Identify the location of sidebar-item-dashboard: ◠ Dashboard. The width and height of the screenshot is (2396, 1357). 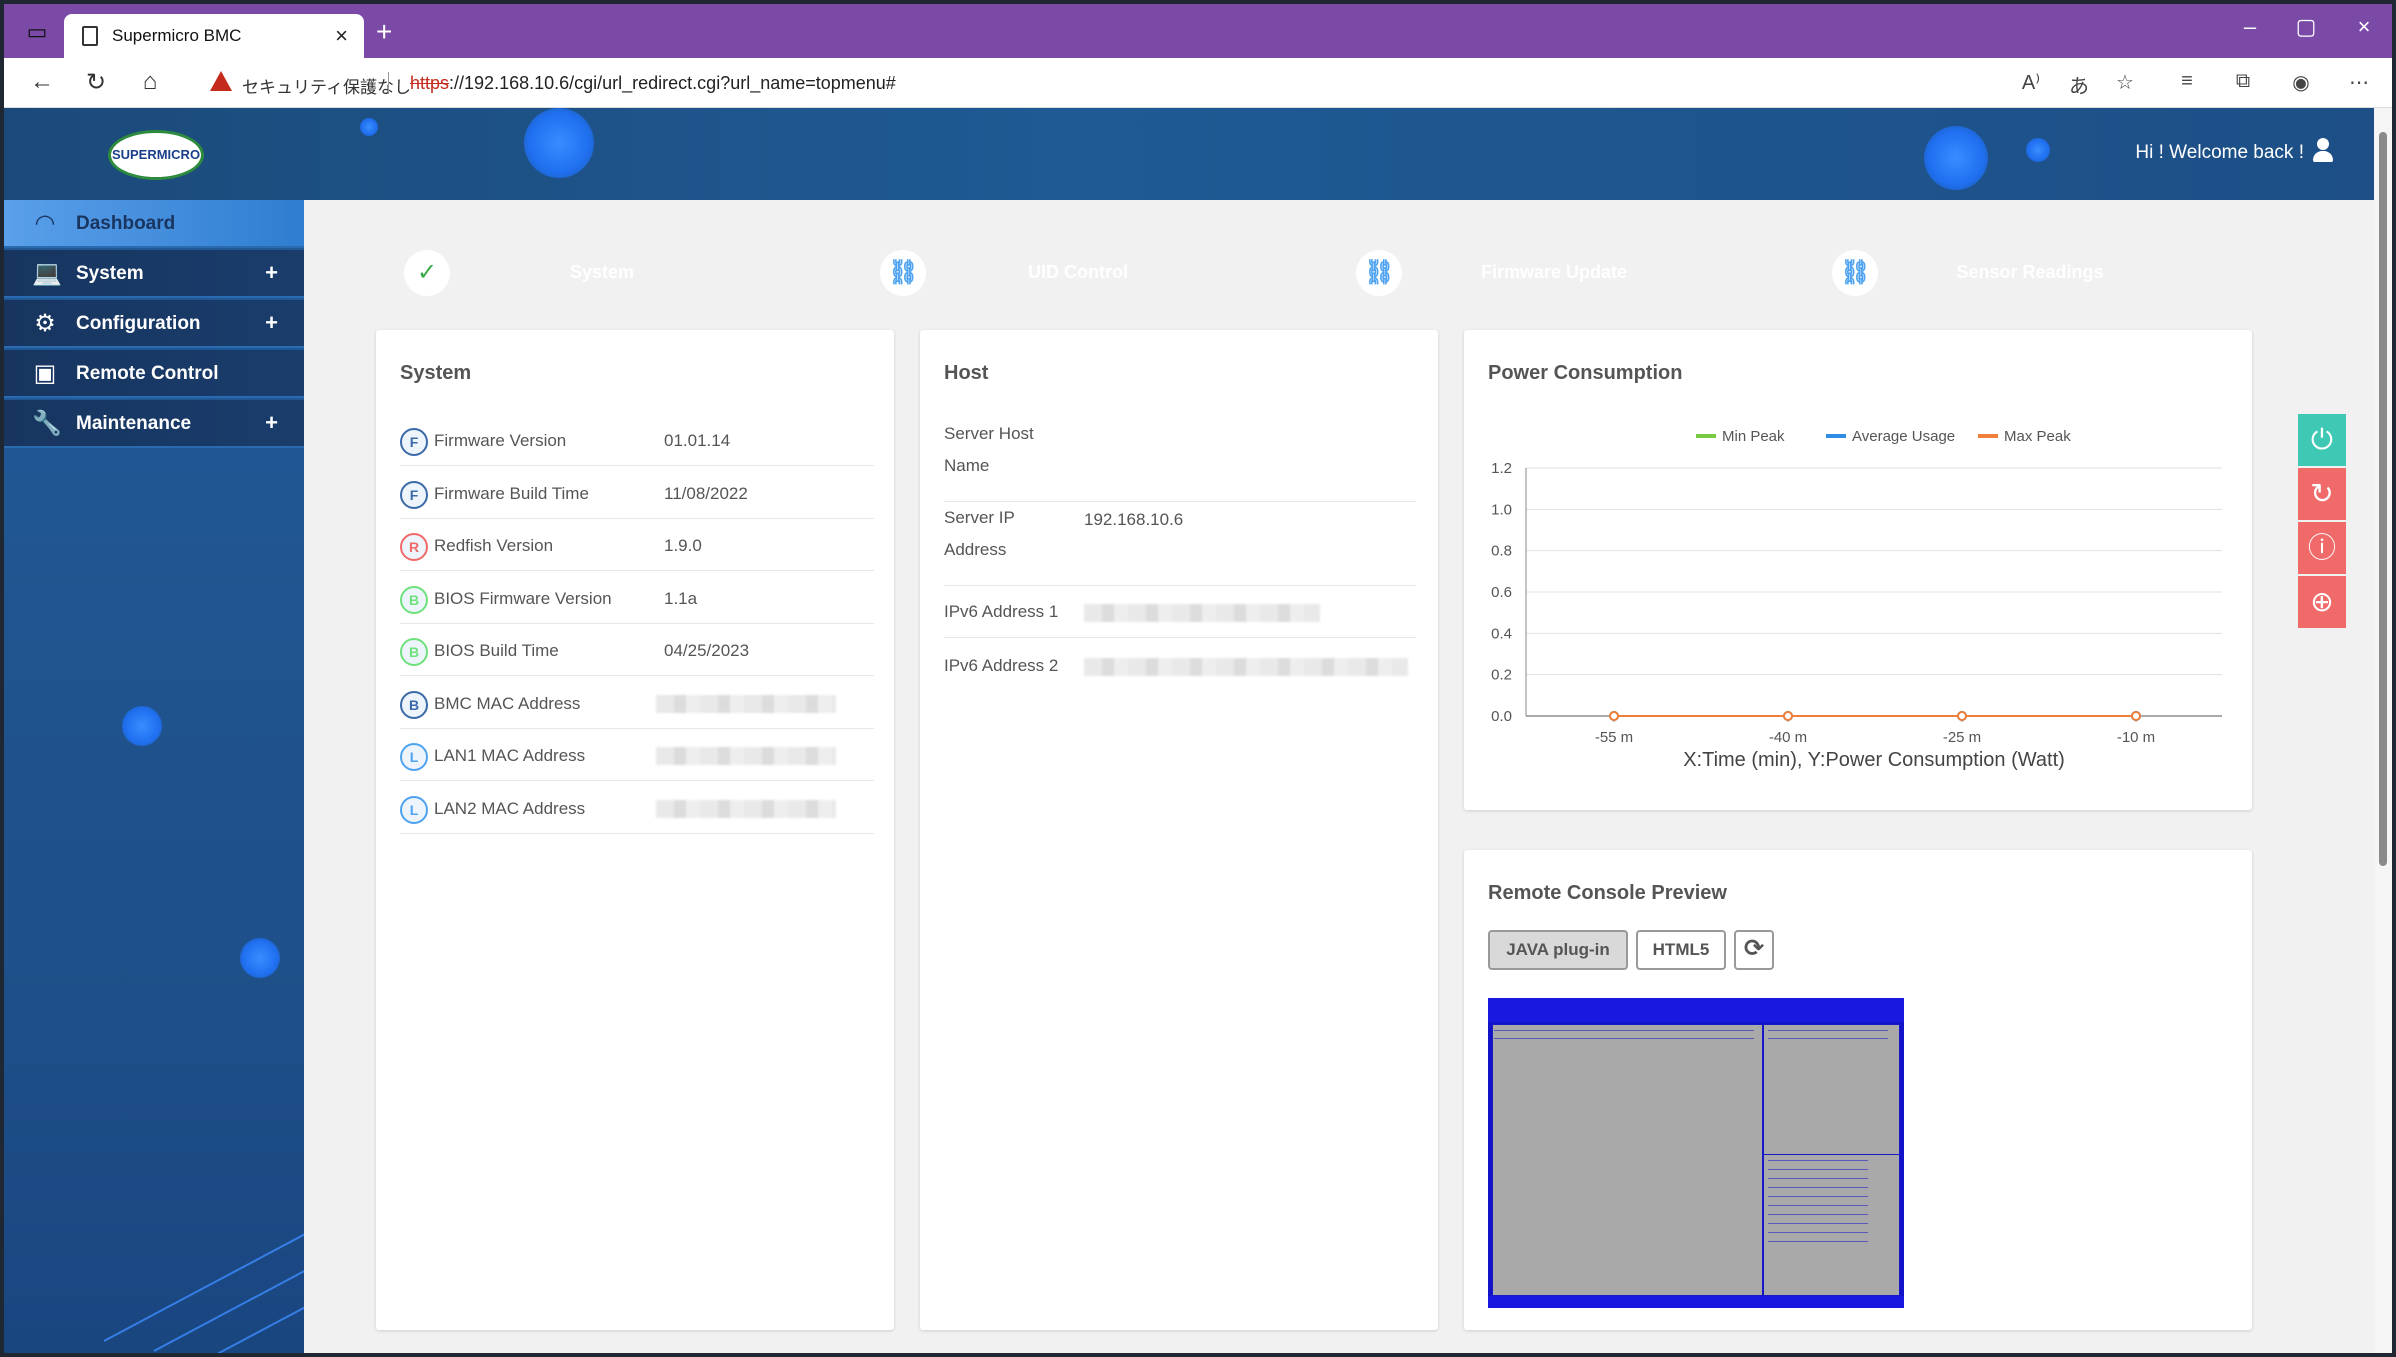
(154, 224).